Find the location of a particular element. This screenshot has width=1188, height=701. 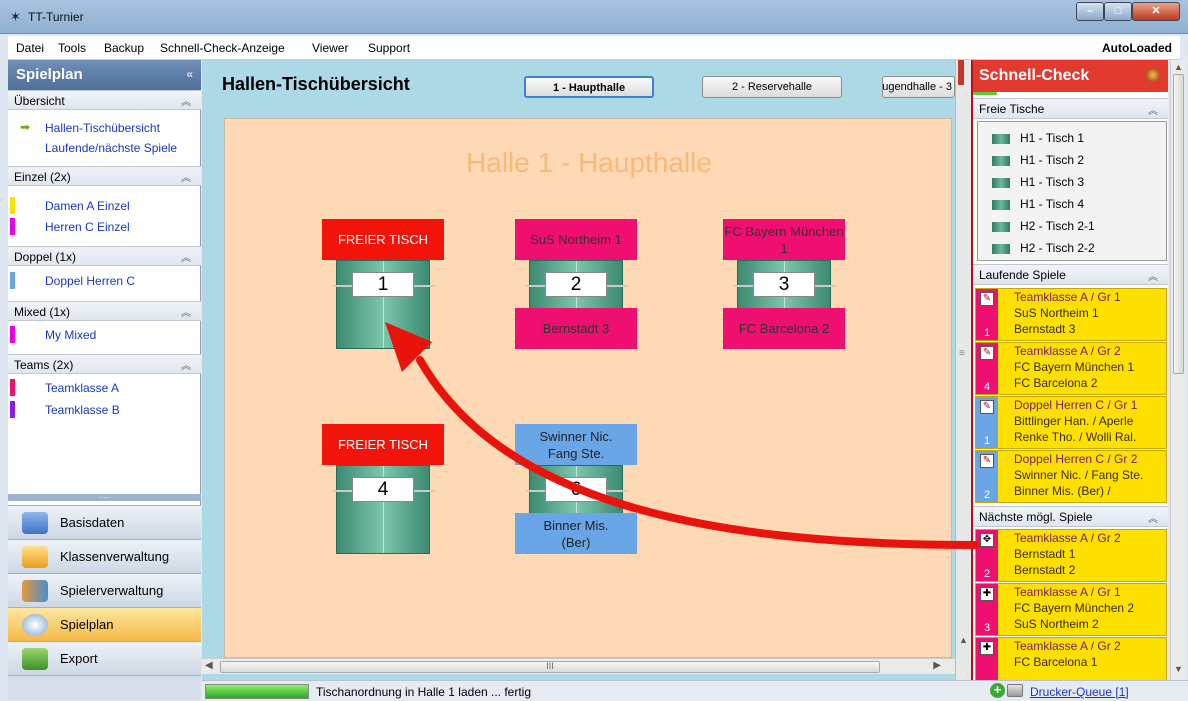

group-einzel: Einzel (2x) ︽ is located at coordinates (104, 176).